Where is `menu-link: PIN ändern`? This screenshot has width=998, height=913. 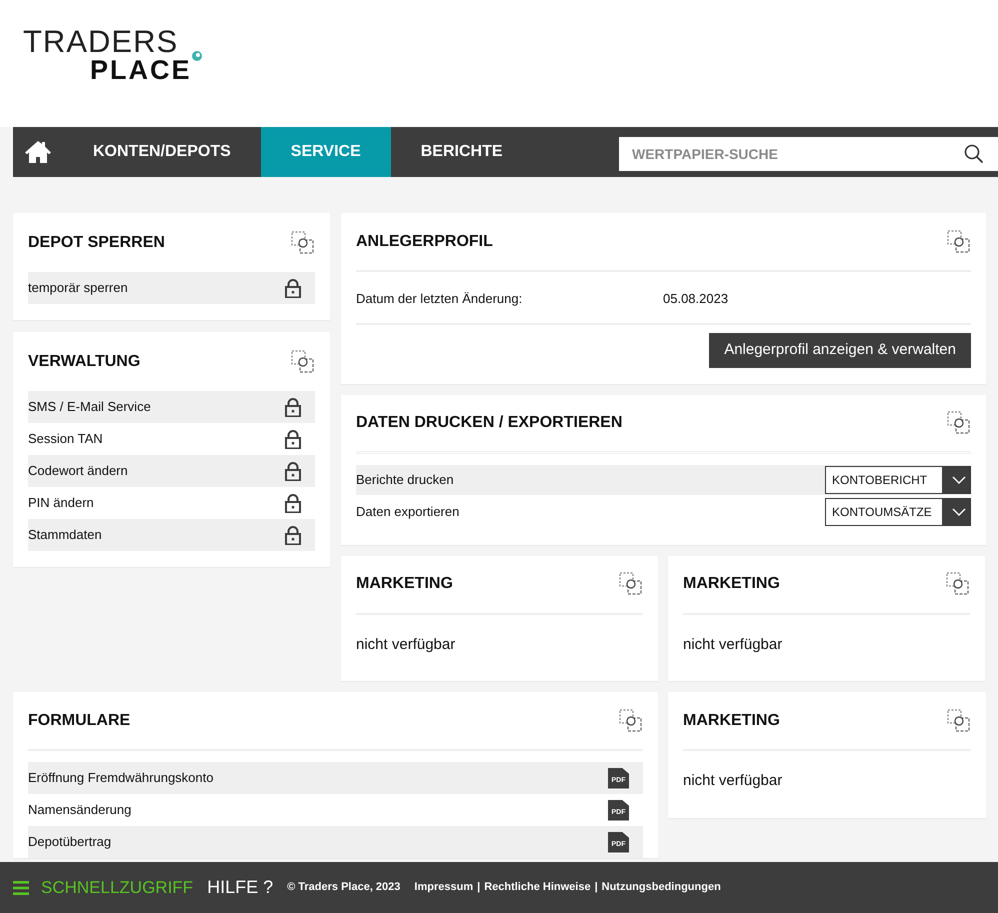
menu-link: PIN ändern is located at coordinates (61, 503).